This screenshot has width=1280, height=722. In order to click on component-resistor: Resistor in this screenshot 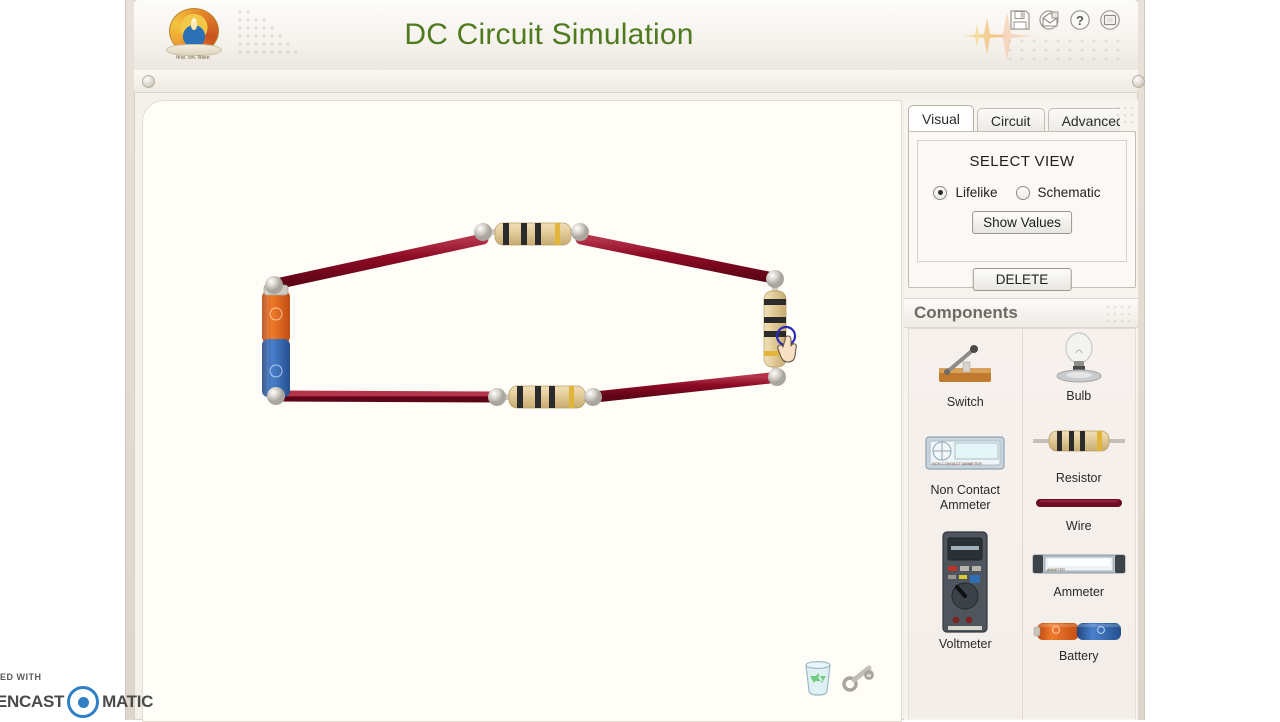, I will do `click(1079, 449)`.